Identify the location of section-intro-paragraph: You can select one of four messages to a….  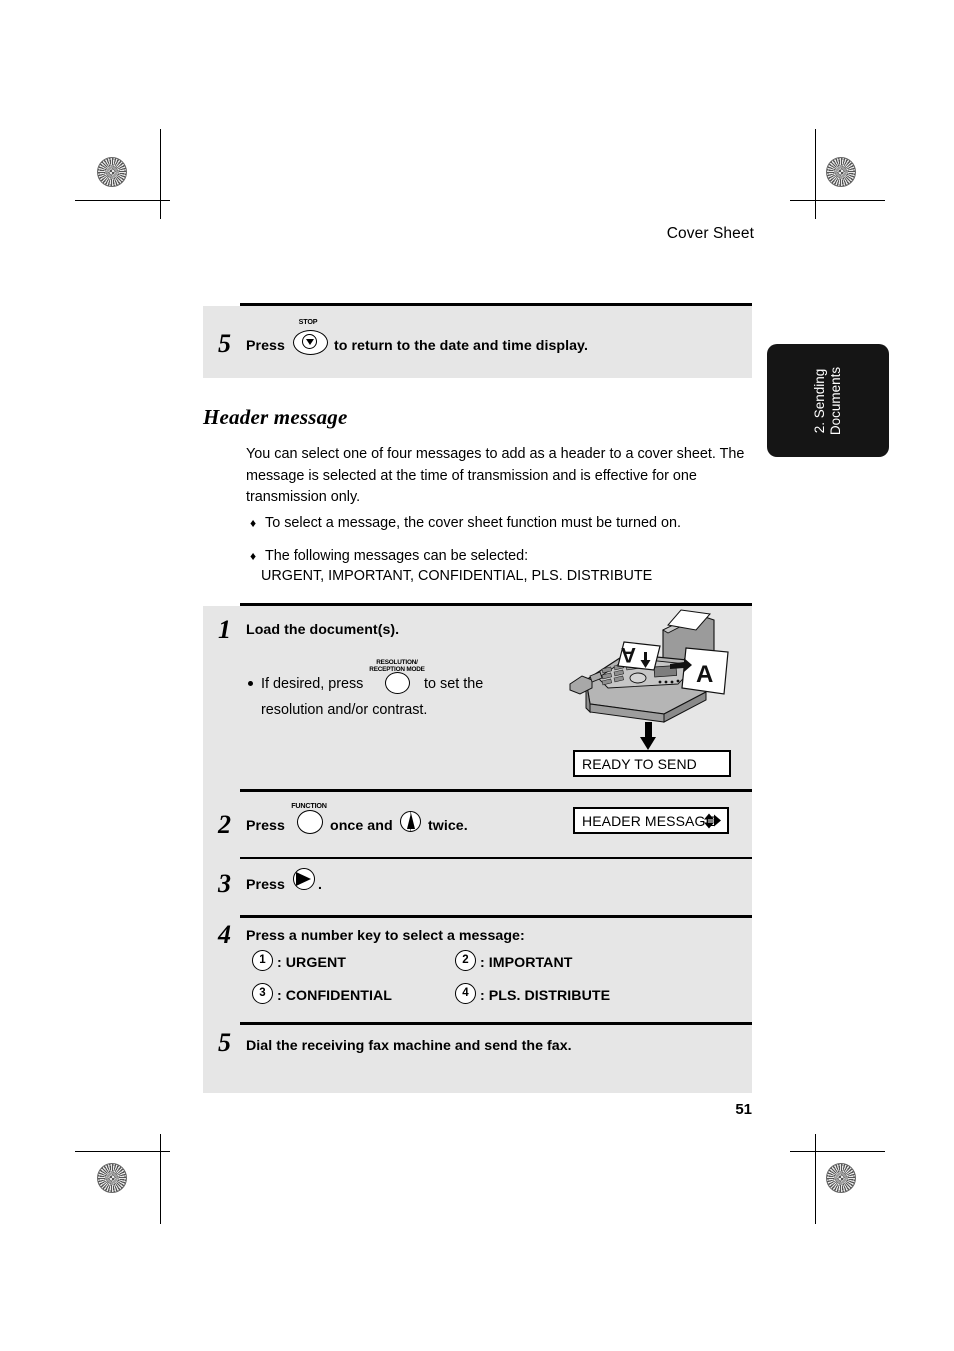
(495, 475).